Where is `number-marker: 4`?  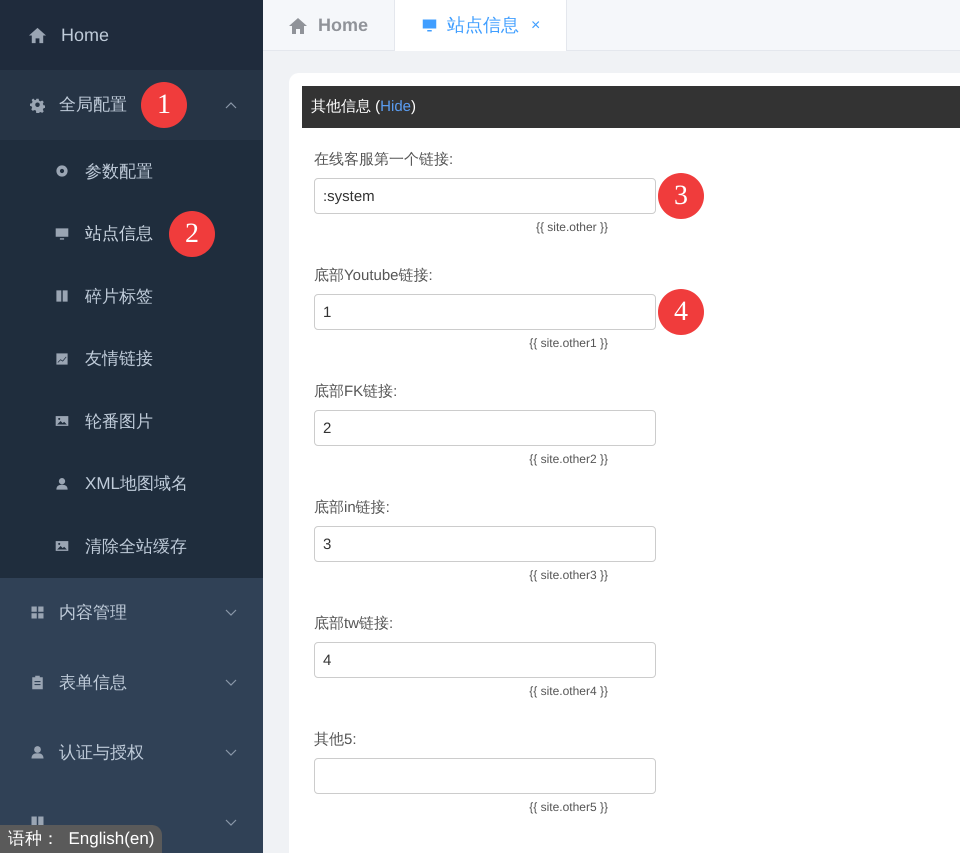
number-marker: 4 is located at coordinates (681, 312).